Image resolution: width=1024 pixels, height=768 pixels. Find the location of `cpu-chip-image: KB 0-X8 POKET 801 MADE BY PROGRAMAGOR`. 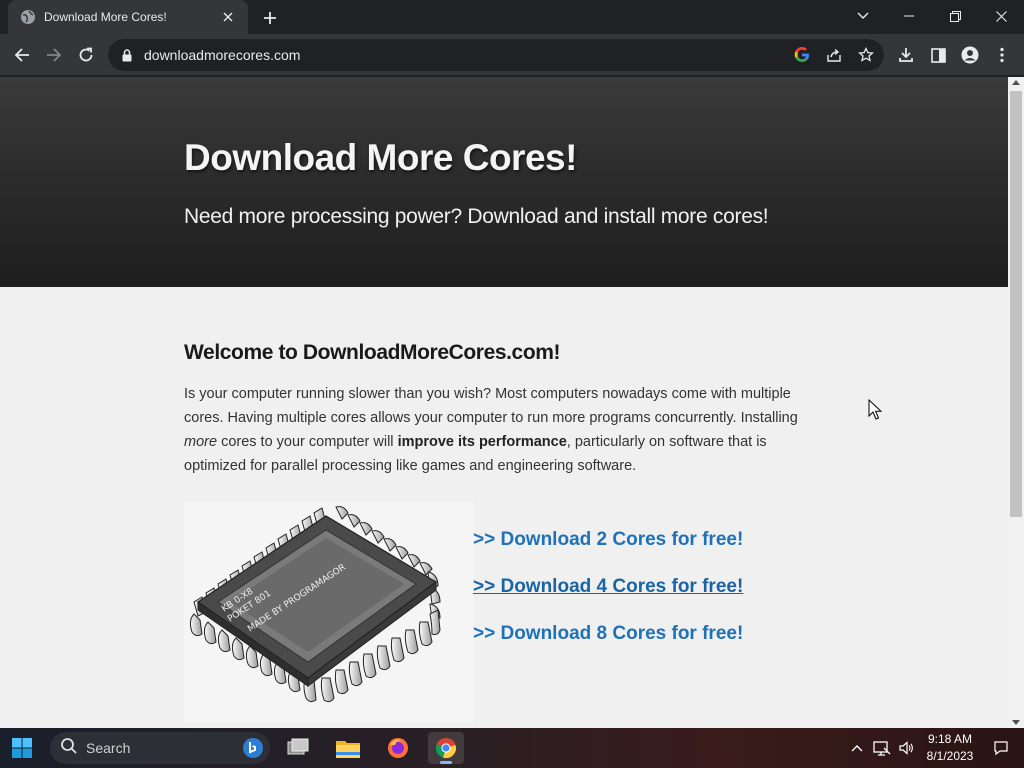

cpu-chip-image: KB 0-X8 POKET 801 MADE BY PROGRAMAGOR is located at coordinates (329, 612).